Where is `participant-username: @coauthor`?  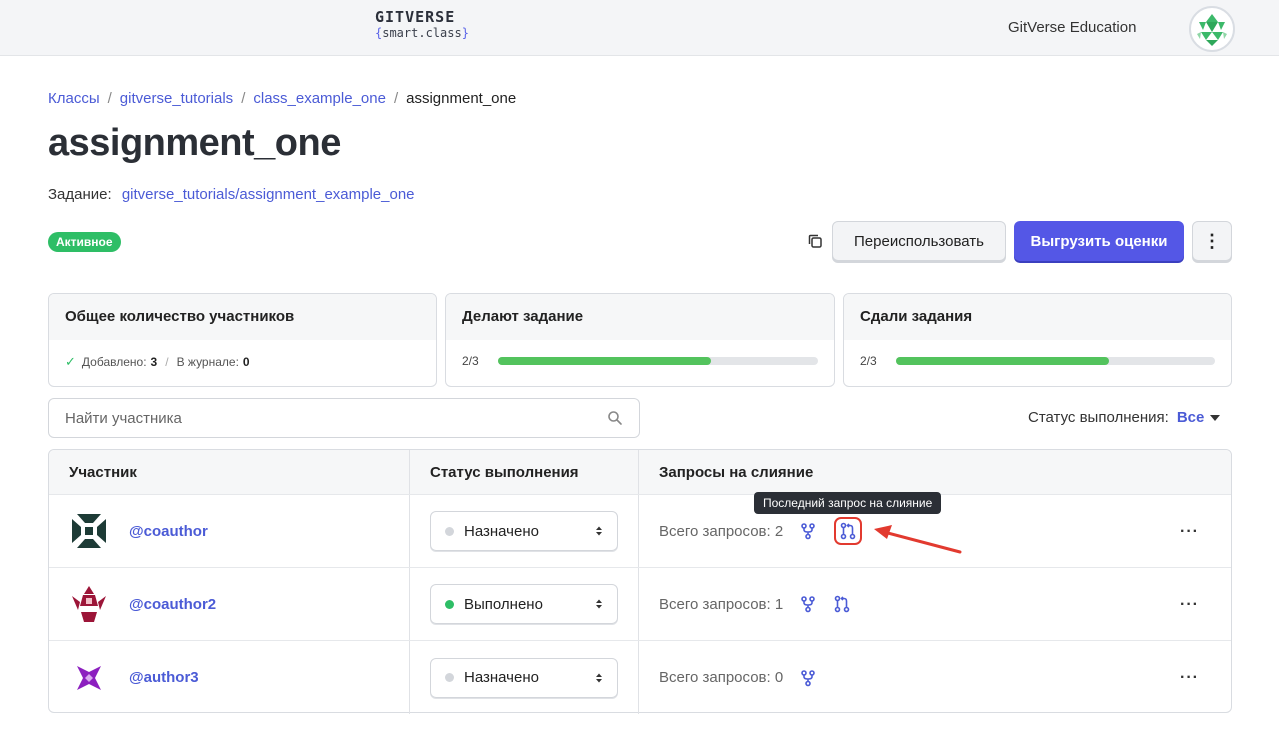
participant-username: @coauthor is located at coordinates (168, 531).